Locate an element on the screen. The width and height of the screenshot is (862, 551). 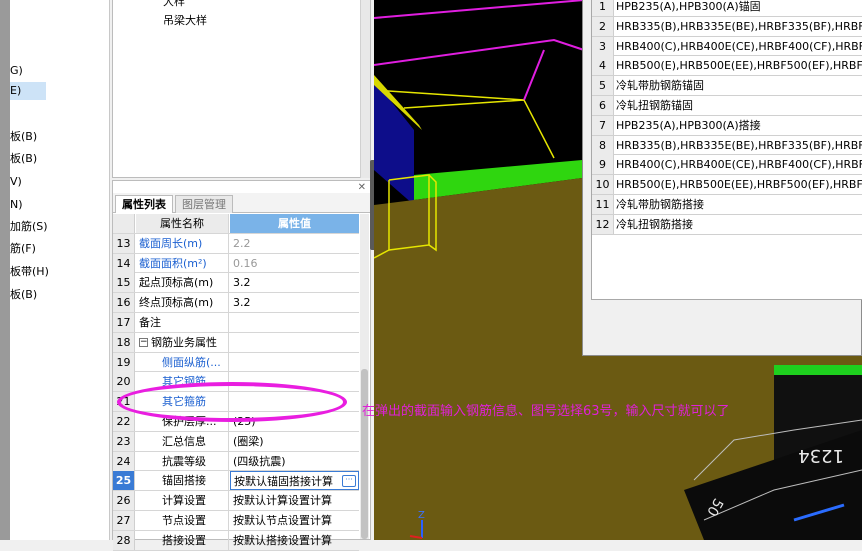
component-type-item: E) is located at coordinates (28, 91).